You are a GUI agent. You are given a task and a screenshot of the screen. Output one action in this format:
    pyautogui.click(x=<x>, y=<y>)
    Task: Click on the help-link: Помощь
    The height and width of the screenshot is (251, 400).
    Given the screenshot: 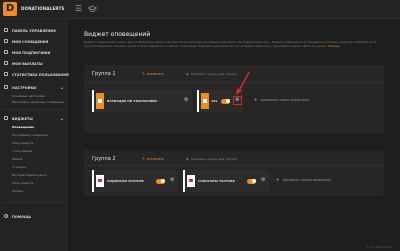 What is the action you would take?
    pyautogui.click(x=334, y=46)
    